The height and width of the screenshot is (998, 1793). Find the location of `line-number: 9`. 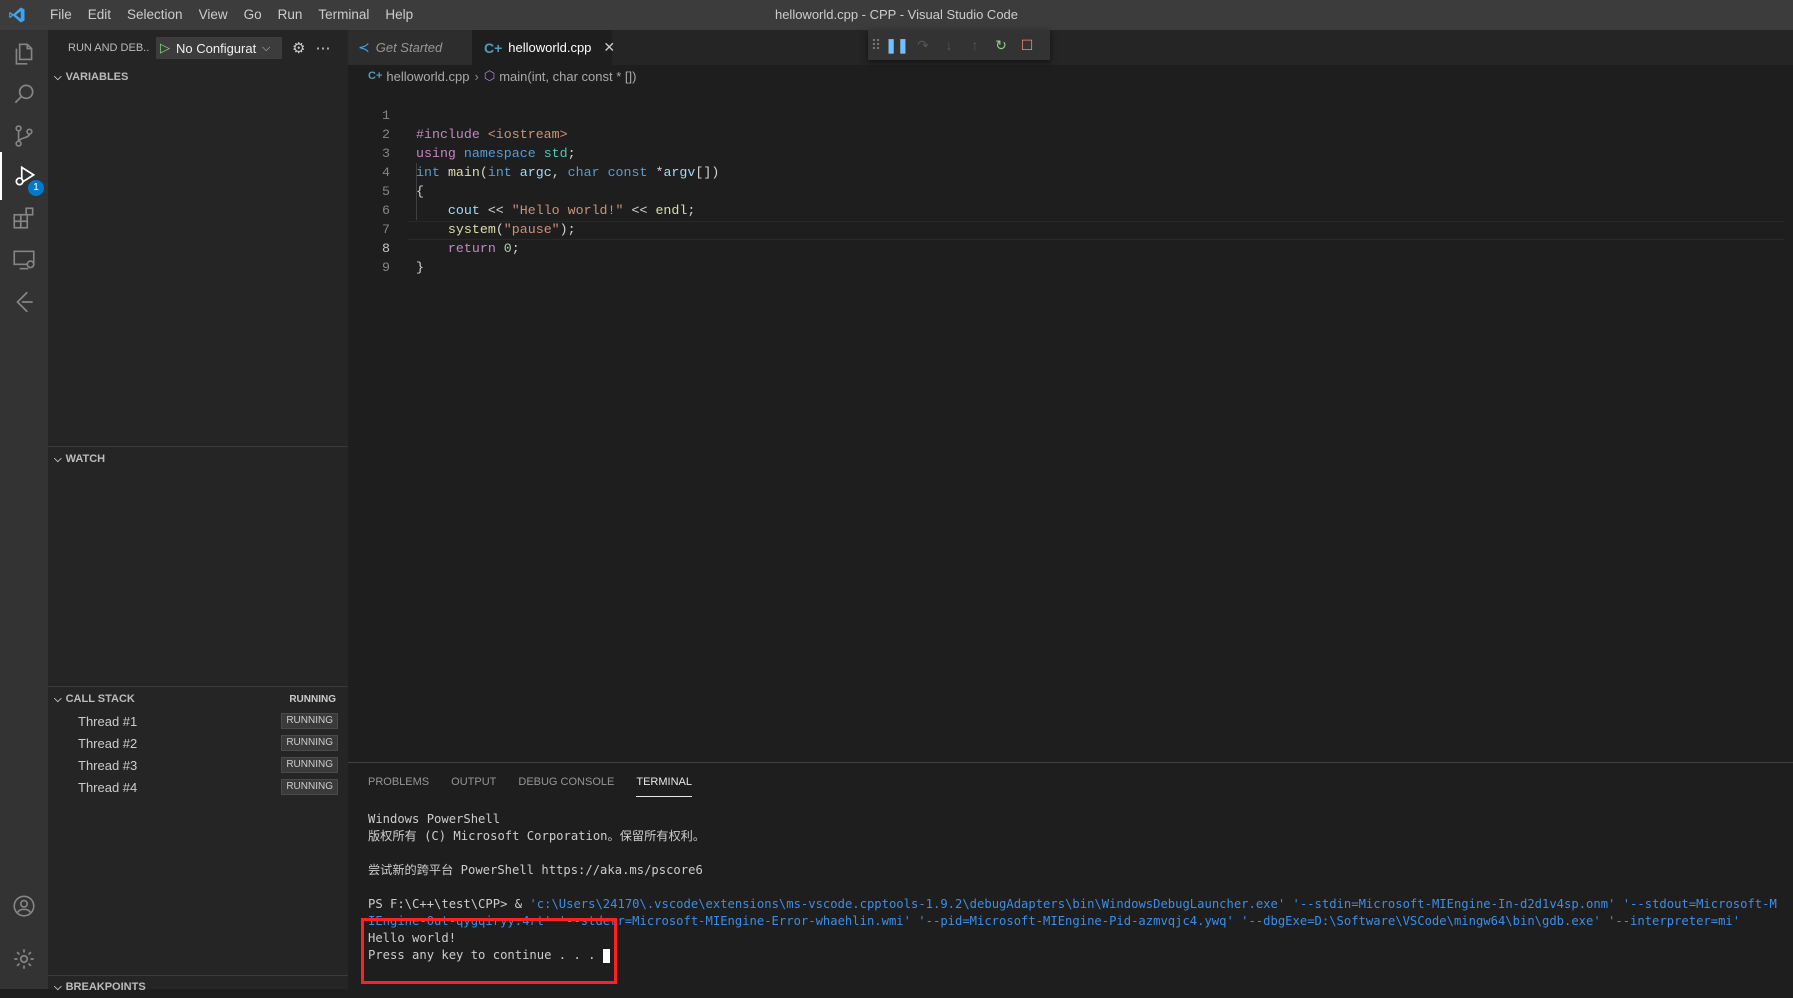

line-number: 9 is located at coordinates (386, 267).